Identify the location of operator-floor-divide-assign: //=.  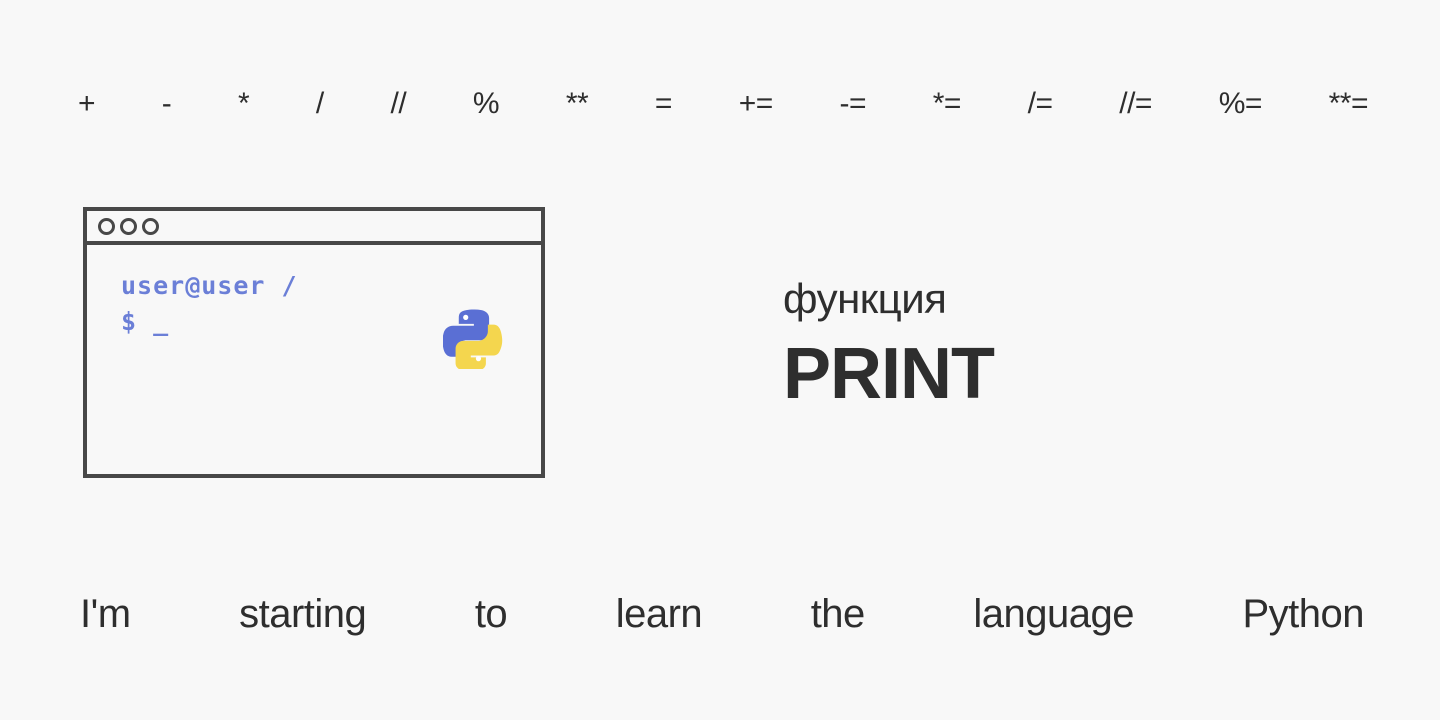
(1135, 103).